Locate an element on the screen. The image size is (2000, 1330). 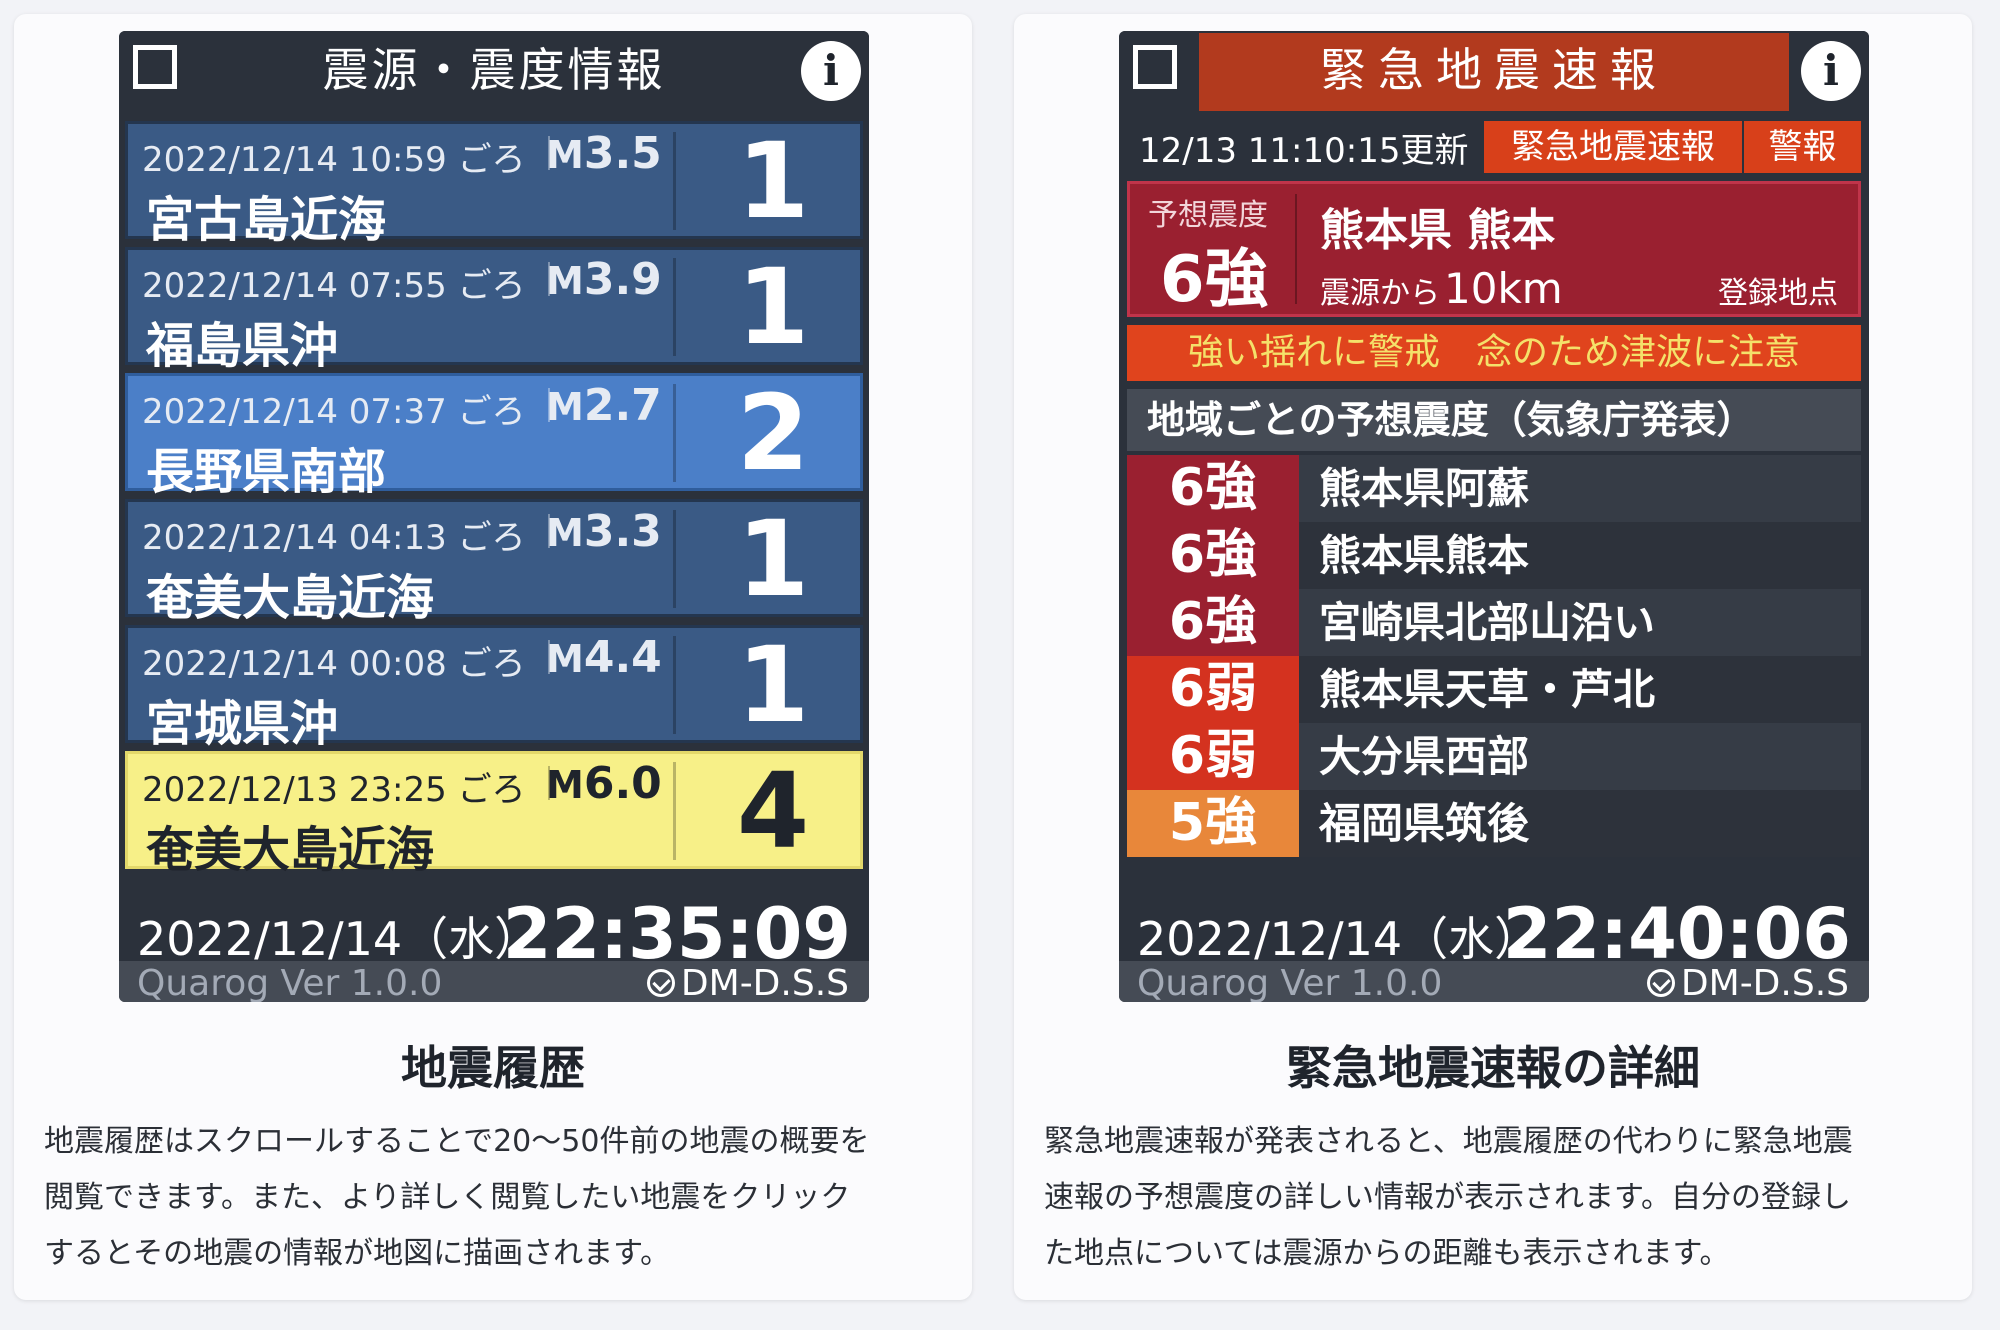
entry-magnitude: M3.5 is located at coordinates (604, 153).